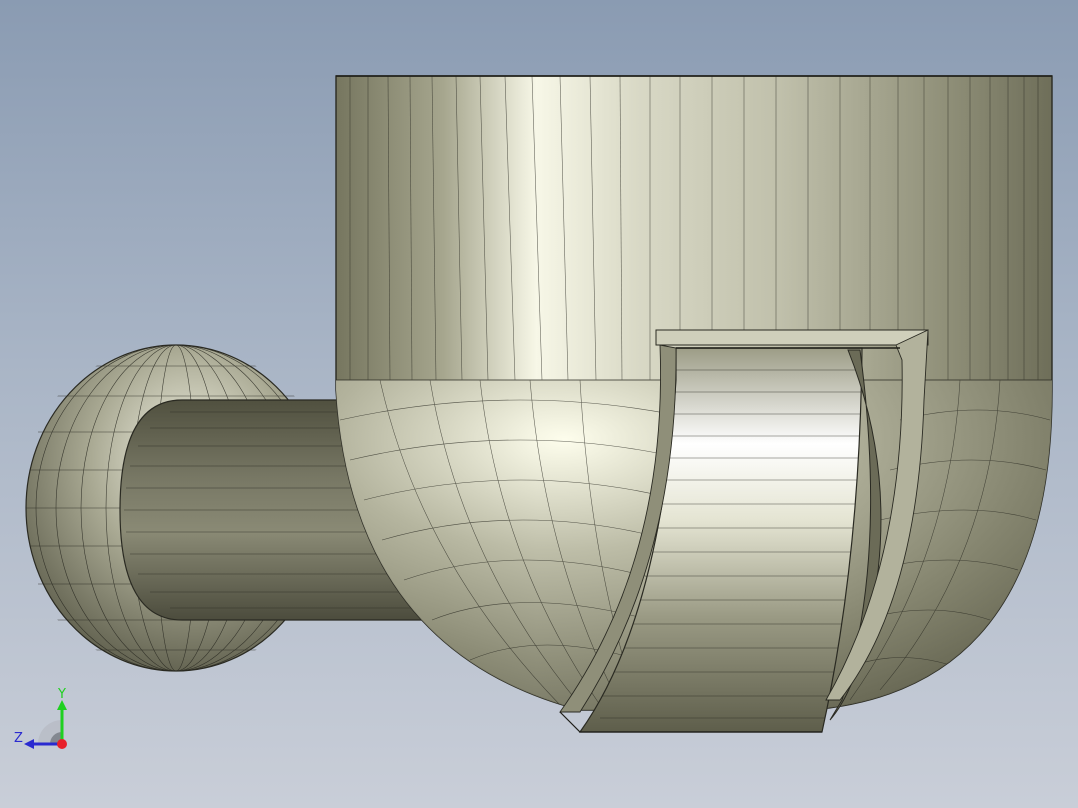  Describe the element at coordinates (29, 744) in the screenshot. I see `triad-z-arrow-icon` at that location.